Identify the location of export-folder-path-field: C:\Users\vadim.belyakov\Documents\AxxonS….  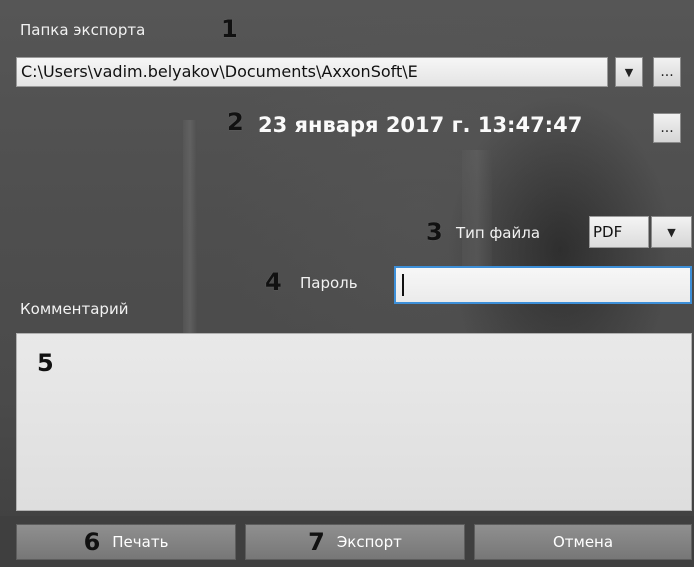
(312, 72).